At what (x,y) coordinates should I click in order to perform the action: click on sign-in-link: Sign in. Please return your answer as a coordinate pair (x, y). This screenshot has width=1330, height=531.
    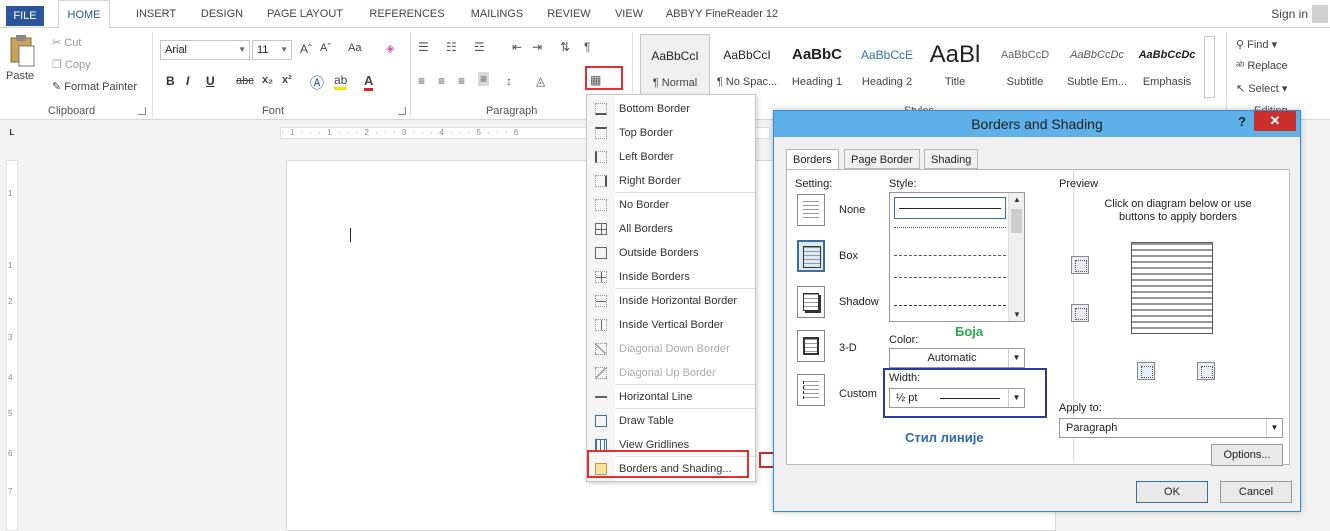
    Looking at the image, I should click on (1289, 14).